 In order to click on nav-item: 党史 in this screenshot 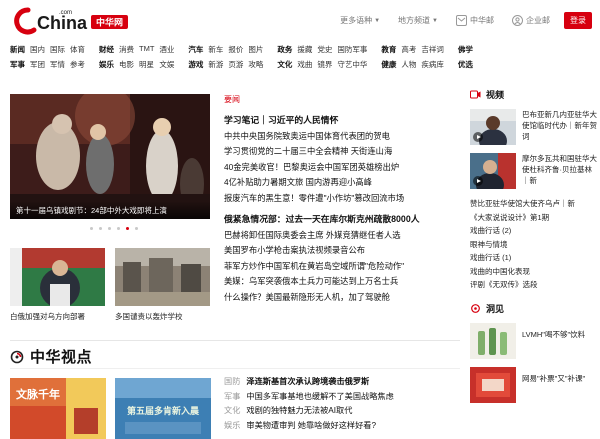, I will do `click(324, 49)`.